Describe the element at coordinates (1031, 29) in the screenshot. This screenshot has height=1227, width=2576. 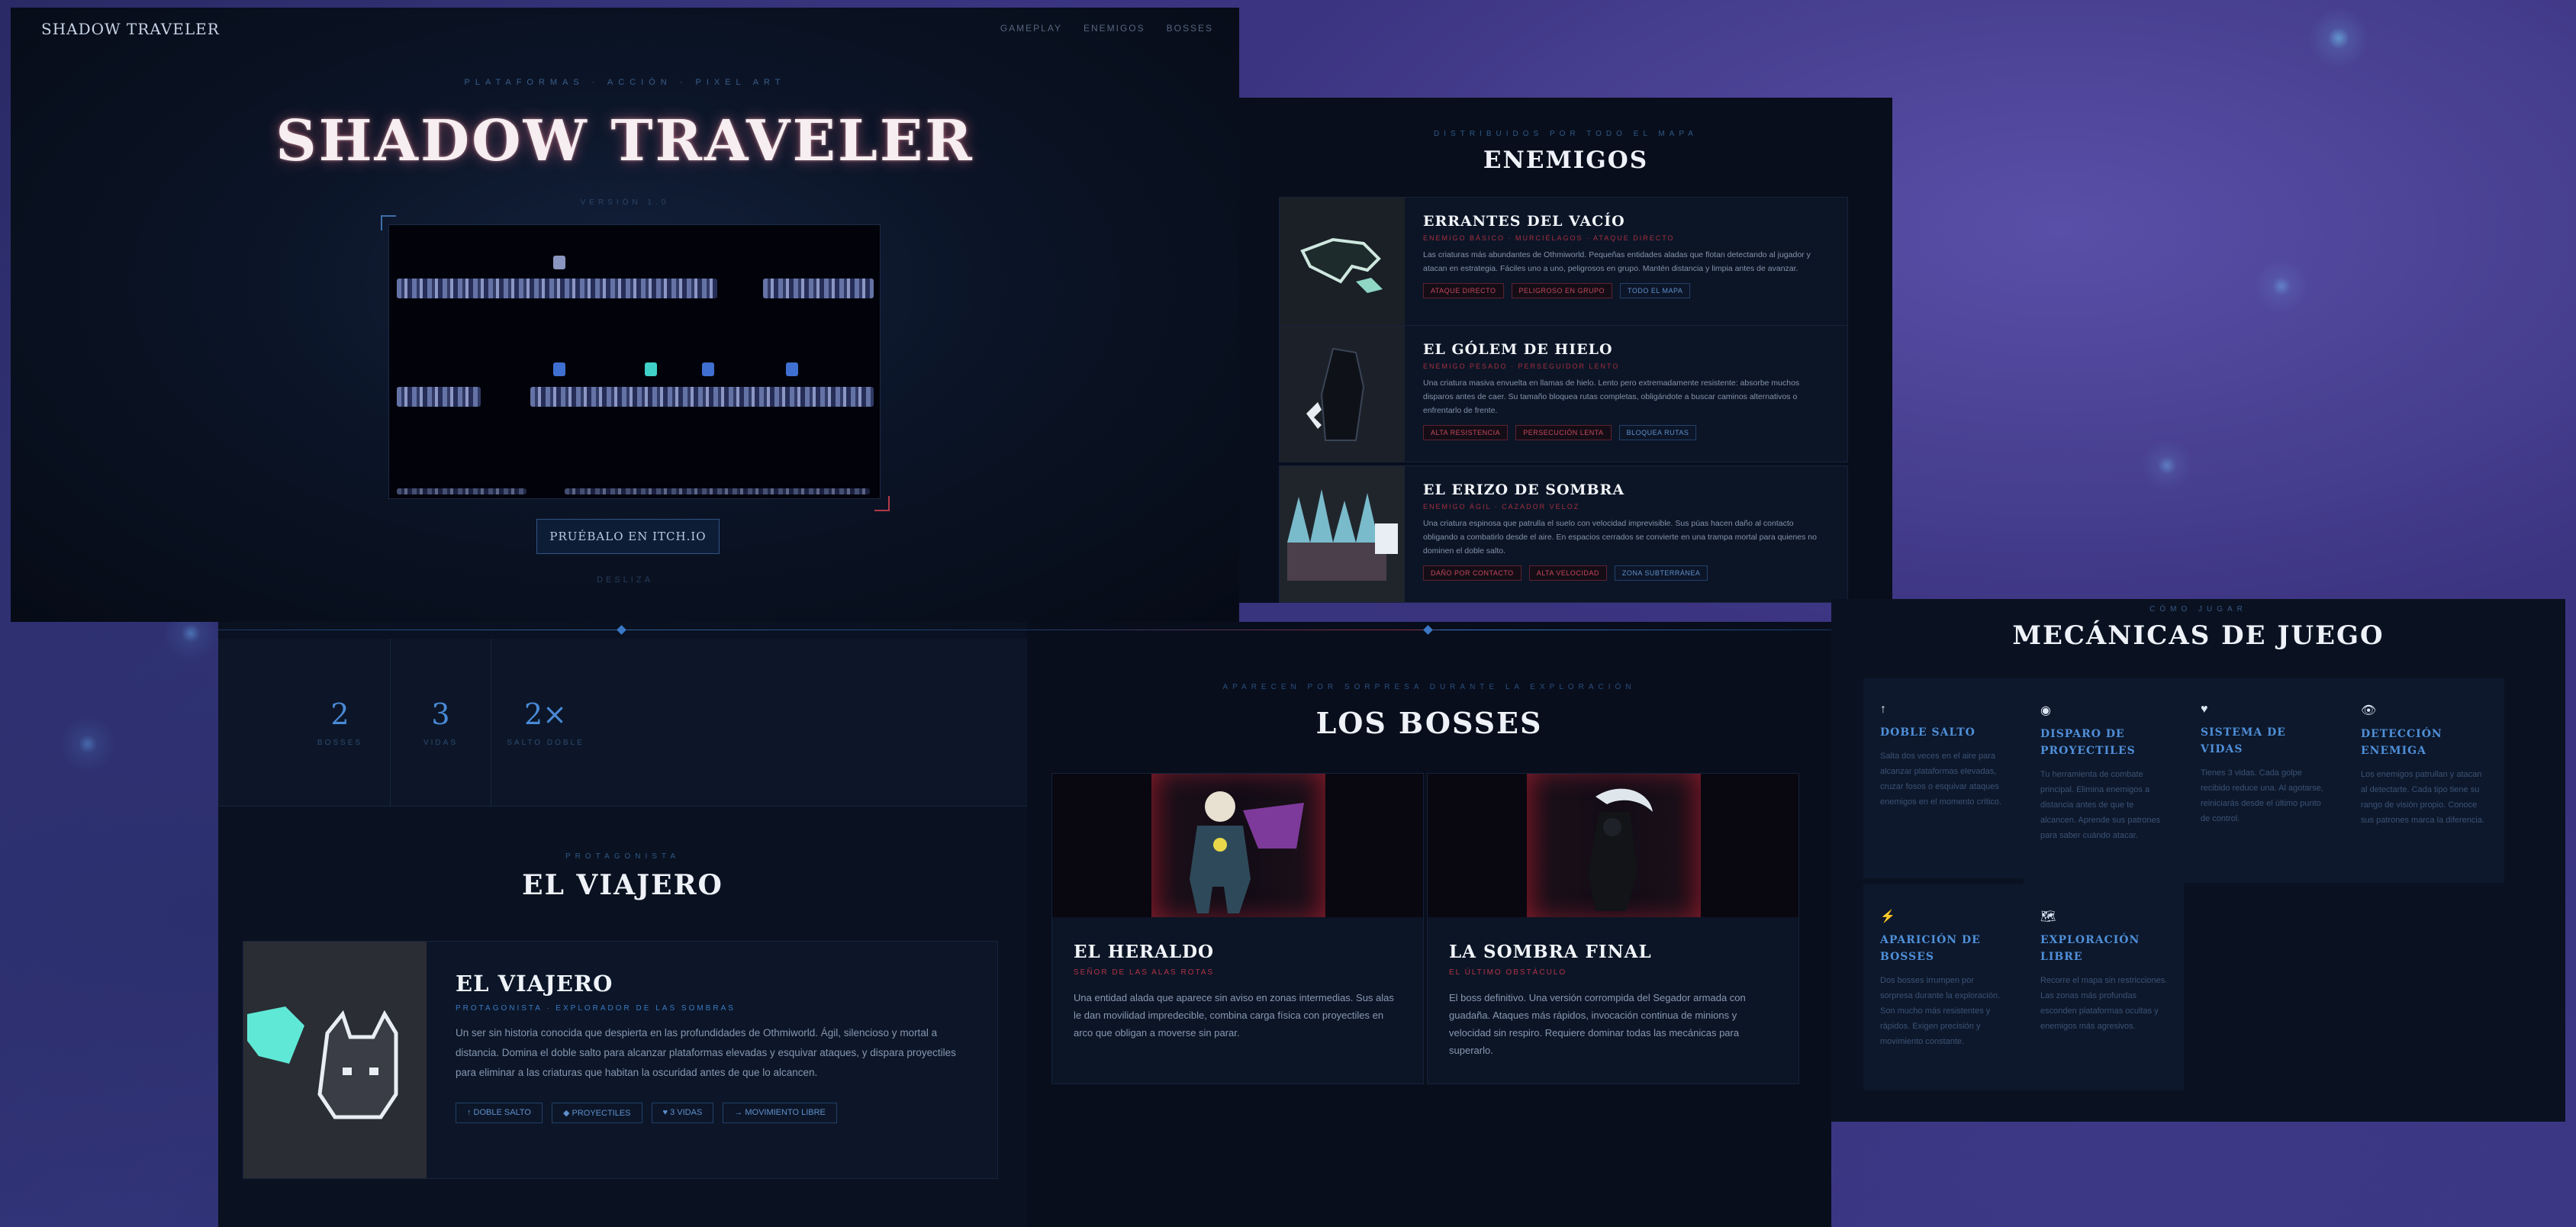
I see `nav-link-gameplay: GAMEPLAY` at that location.